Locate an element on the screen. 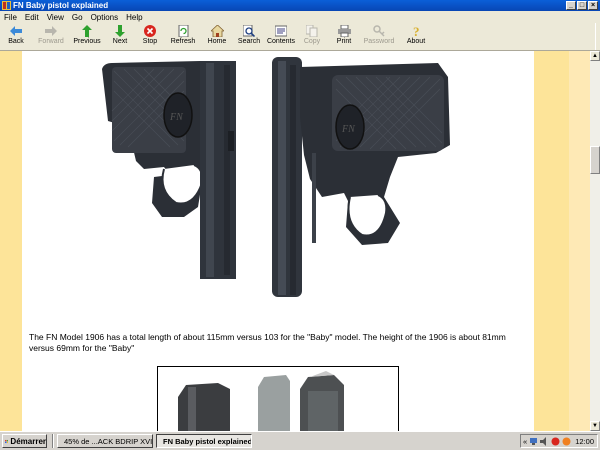 This screenshot has width=600, height=450. refresh-button: Refresh is located at coordinates (183, 34).